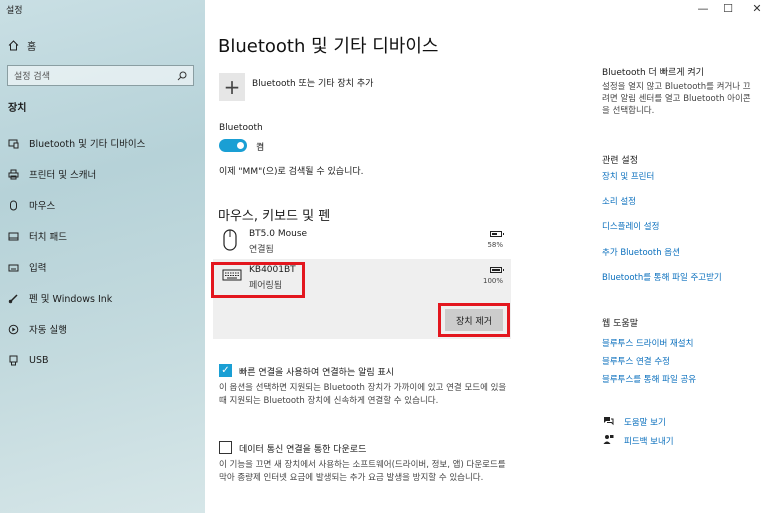 The width and height of the screenshot is (773, 513). What do you see at coordinates (13, 267) in the screenshot?
I see `keyboard-icon` at bounding box center [13, 267].